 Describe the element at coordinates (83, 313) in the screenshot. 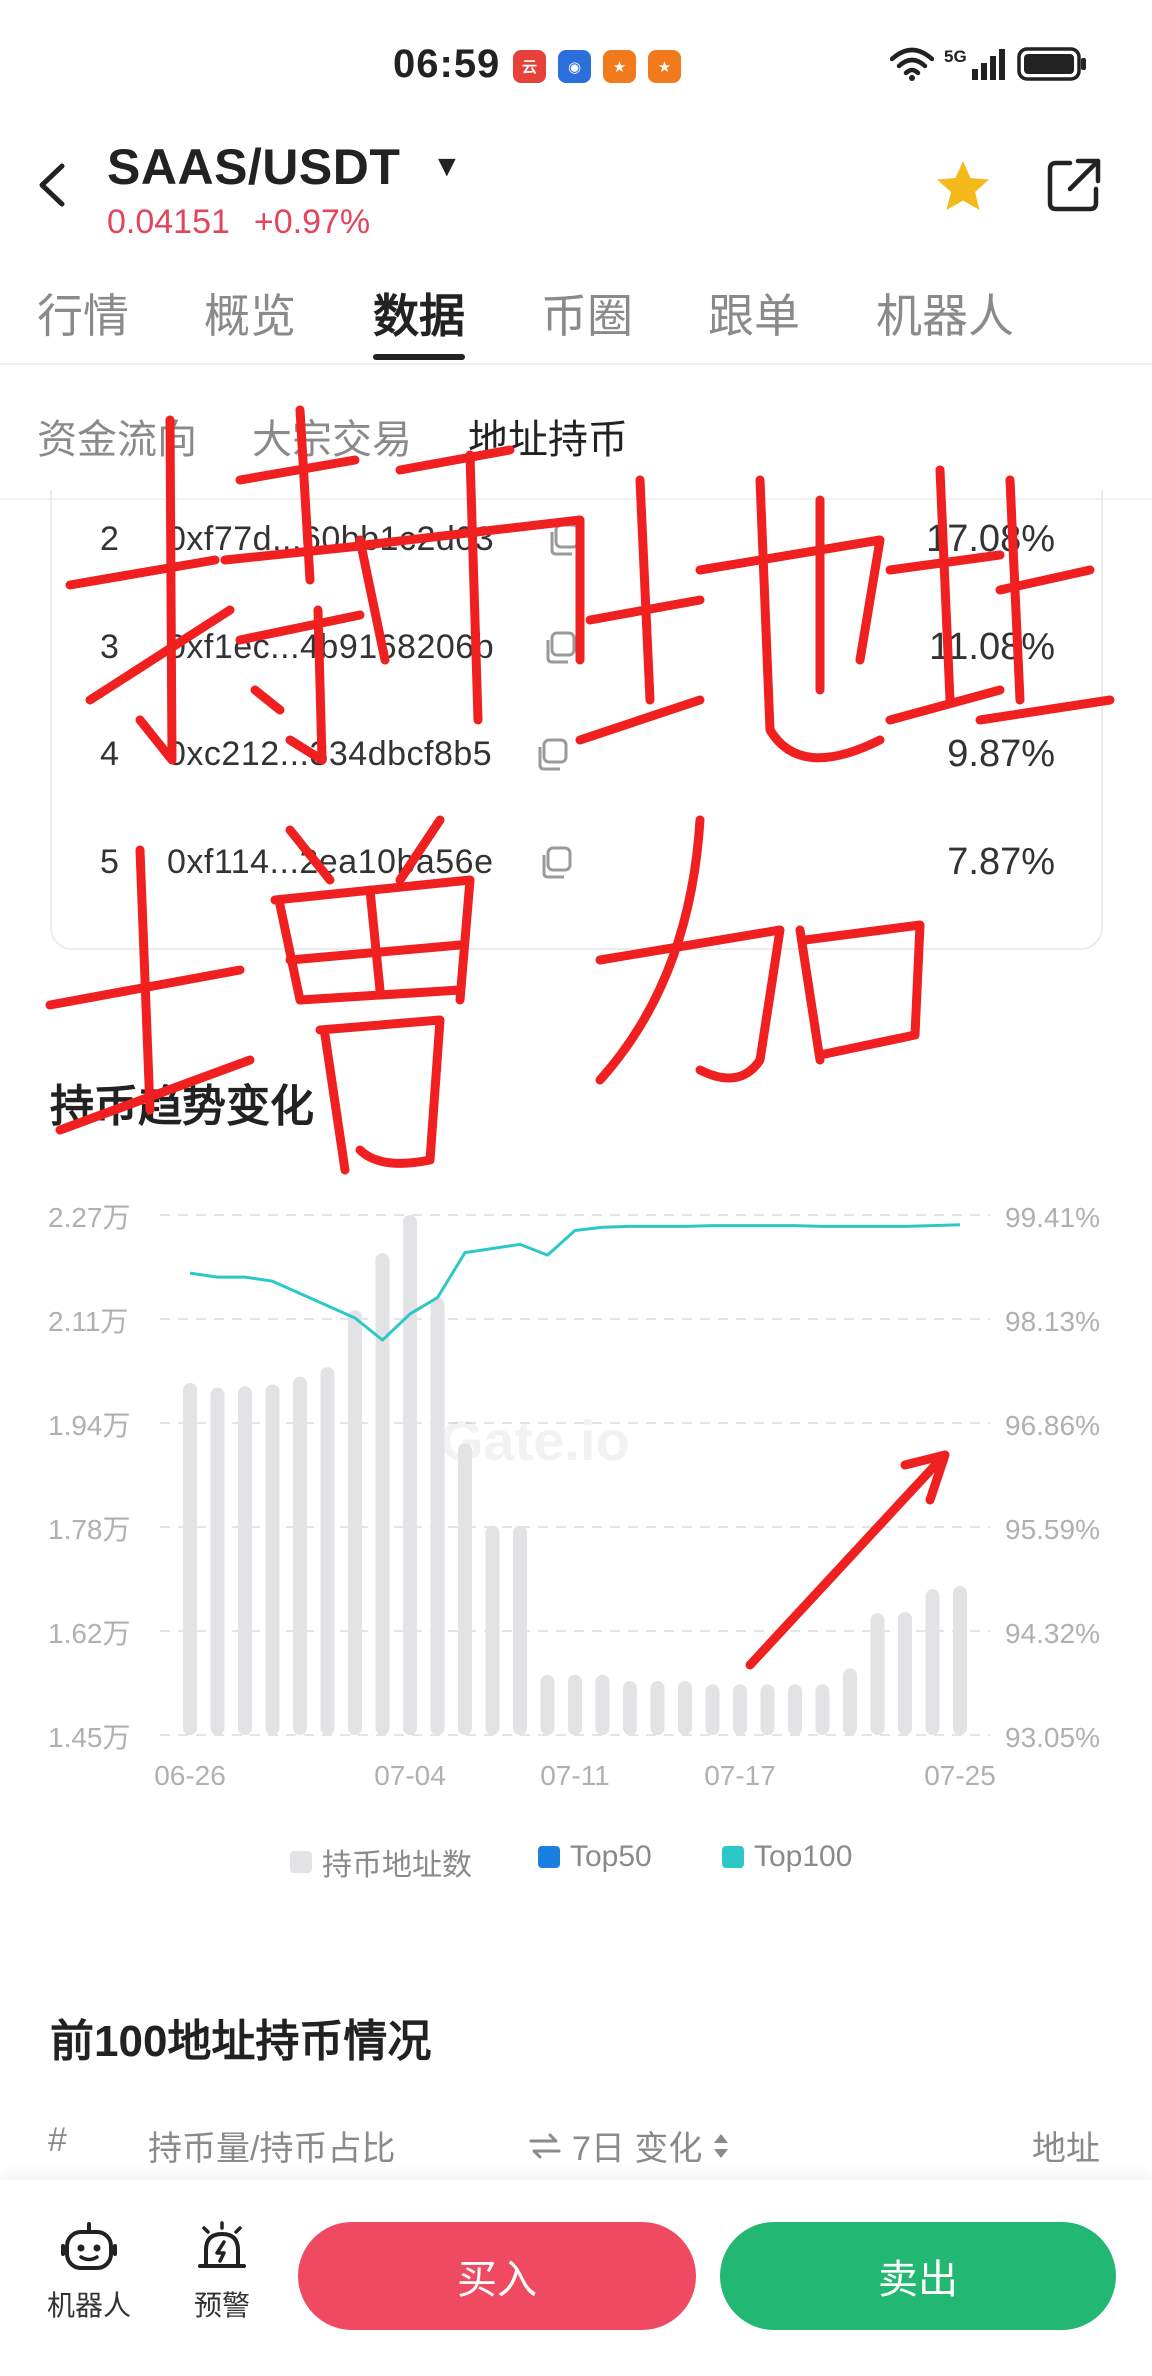

I see `tab-market: 行情` at that location.